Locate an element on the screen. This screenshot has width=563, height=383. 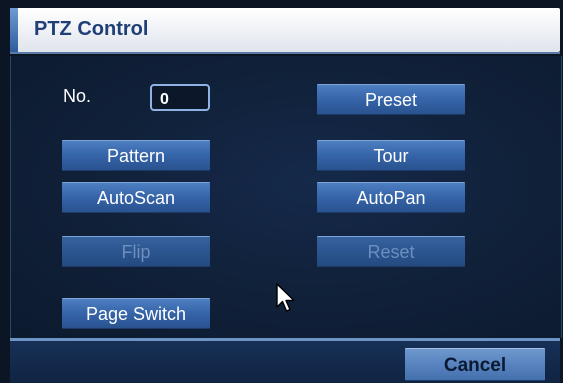
autopan-button: AutoPan is located at coordinates (391, 197).